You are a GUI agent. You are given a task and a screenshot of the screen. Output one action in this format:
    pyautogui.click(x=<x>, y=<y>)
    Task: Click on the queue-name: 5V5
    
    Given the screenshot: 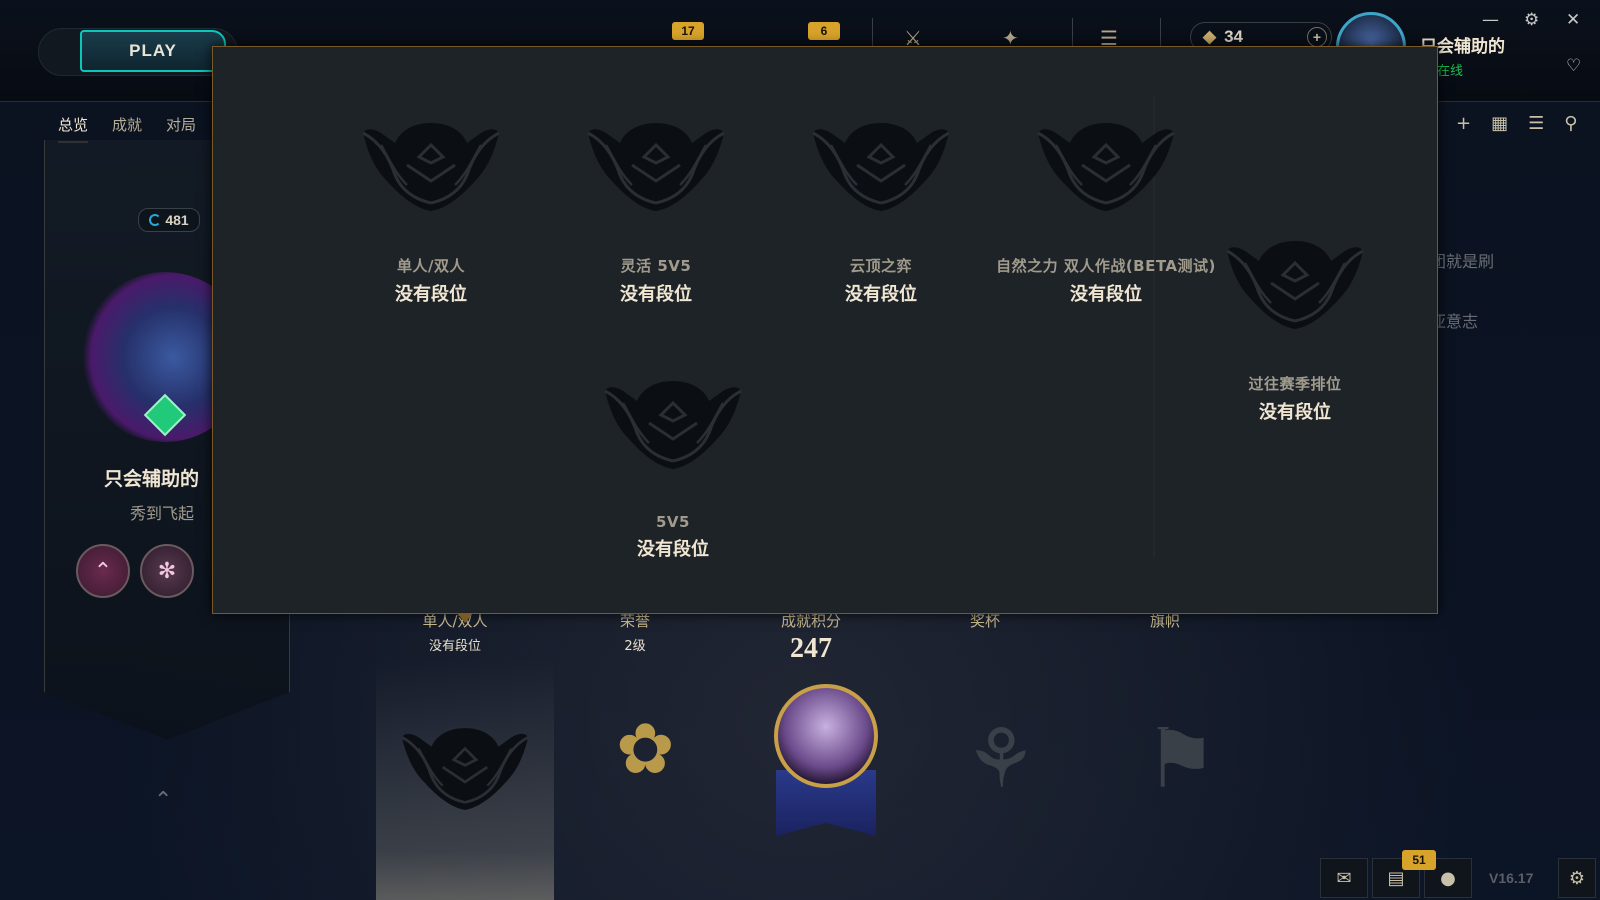 What is the action you would take?
    pyautogui.click(x=673, y=522)
    